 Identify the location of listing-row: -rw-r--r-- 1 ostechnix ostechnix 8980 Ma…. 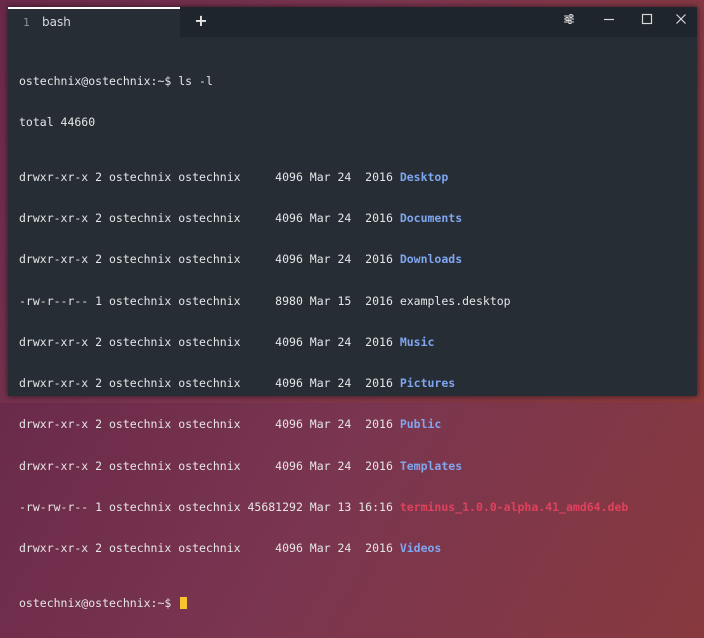
(354, 301).